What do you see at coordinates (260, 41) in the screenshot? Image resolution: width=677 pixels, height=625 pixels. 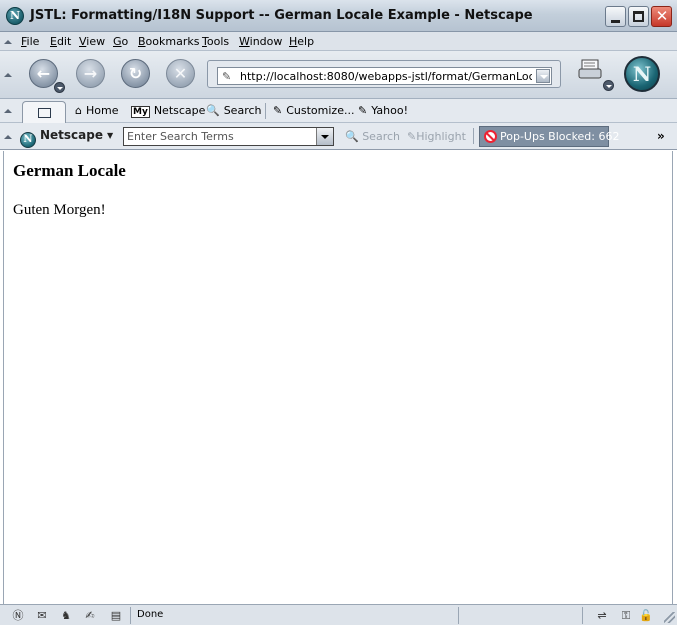 I see `menu-window: Window` at bounding box center [260, 41].